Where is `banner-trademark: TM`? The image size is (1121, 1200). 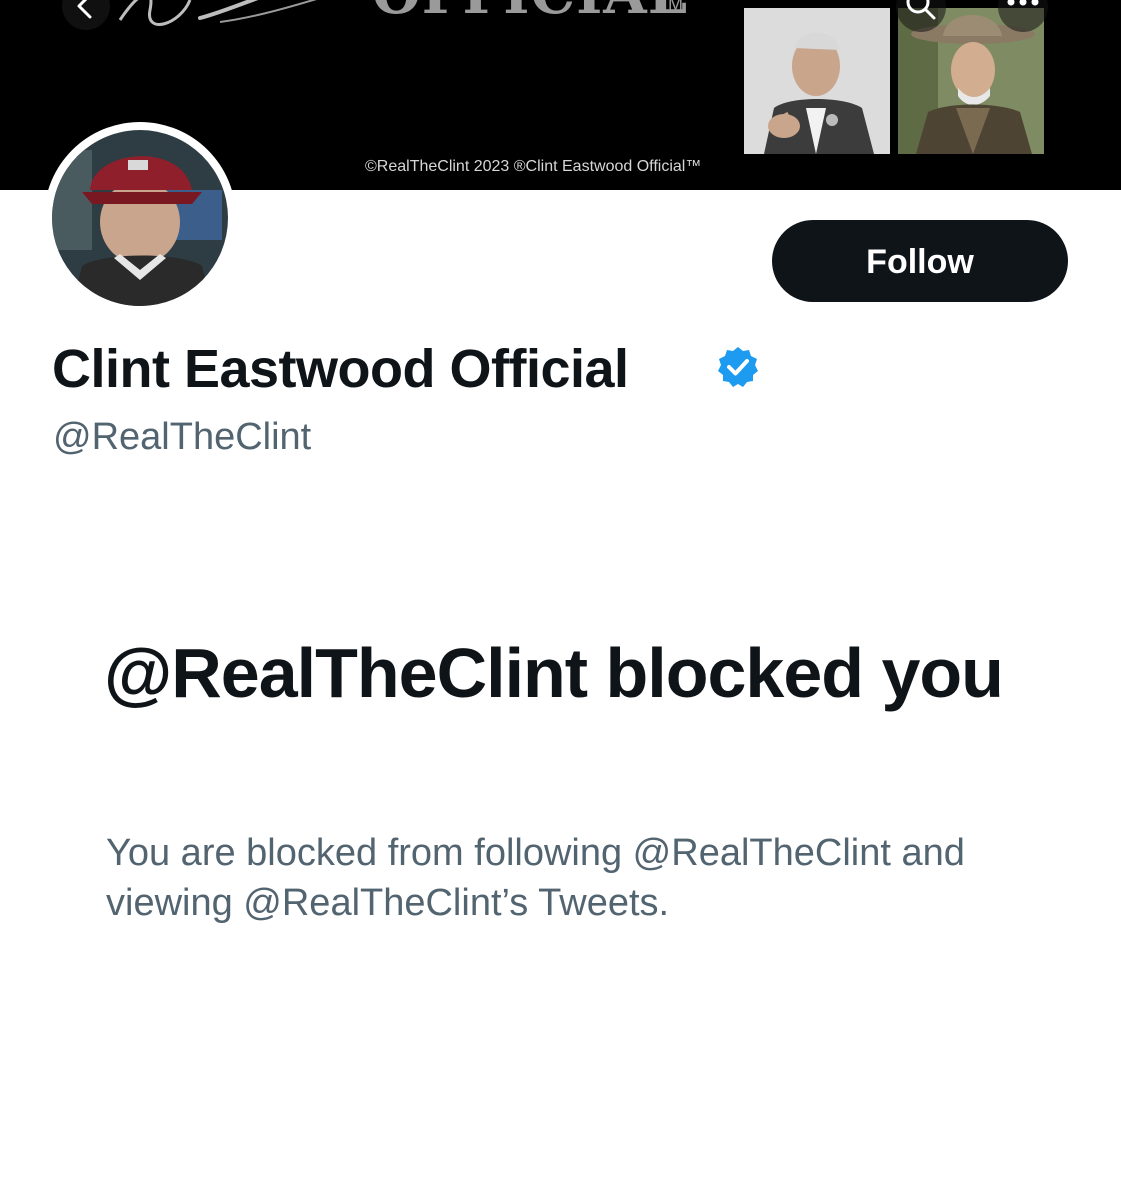
banner-trademark: TM is located at coordinates (670, 7).